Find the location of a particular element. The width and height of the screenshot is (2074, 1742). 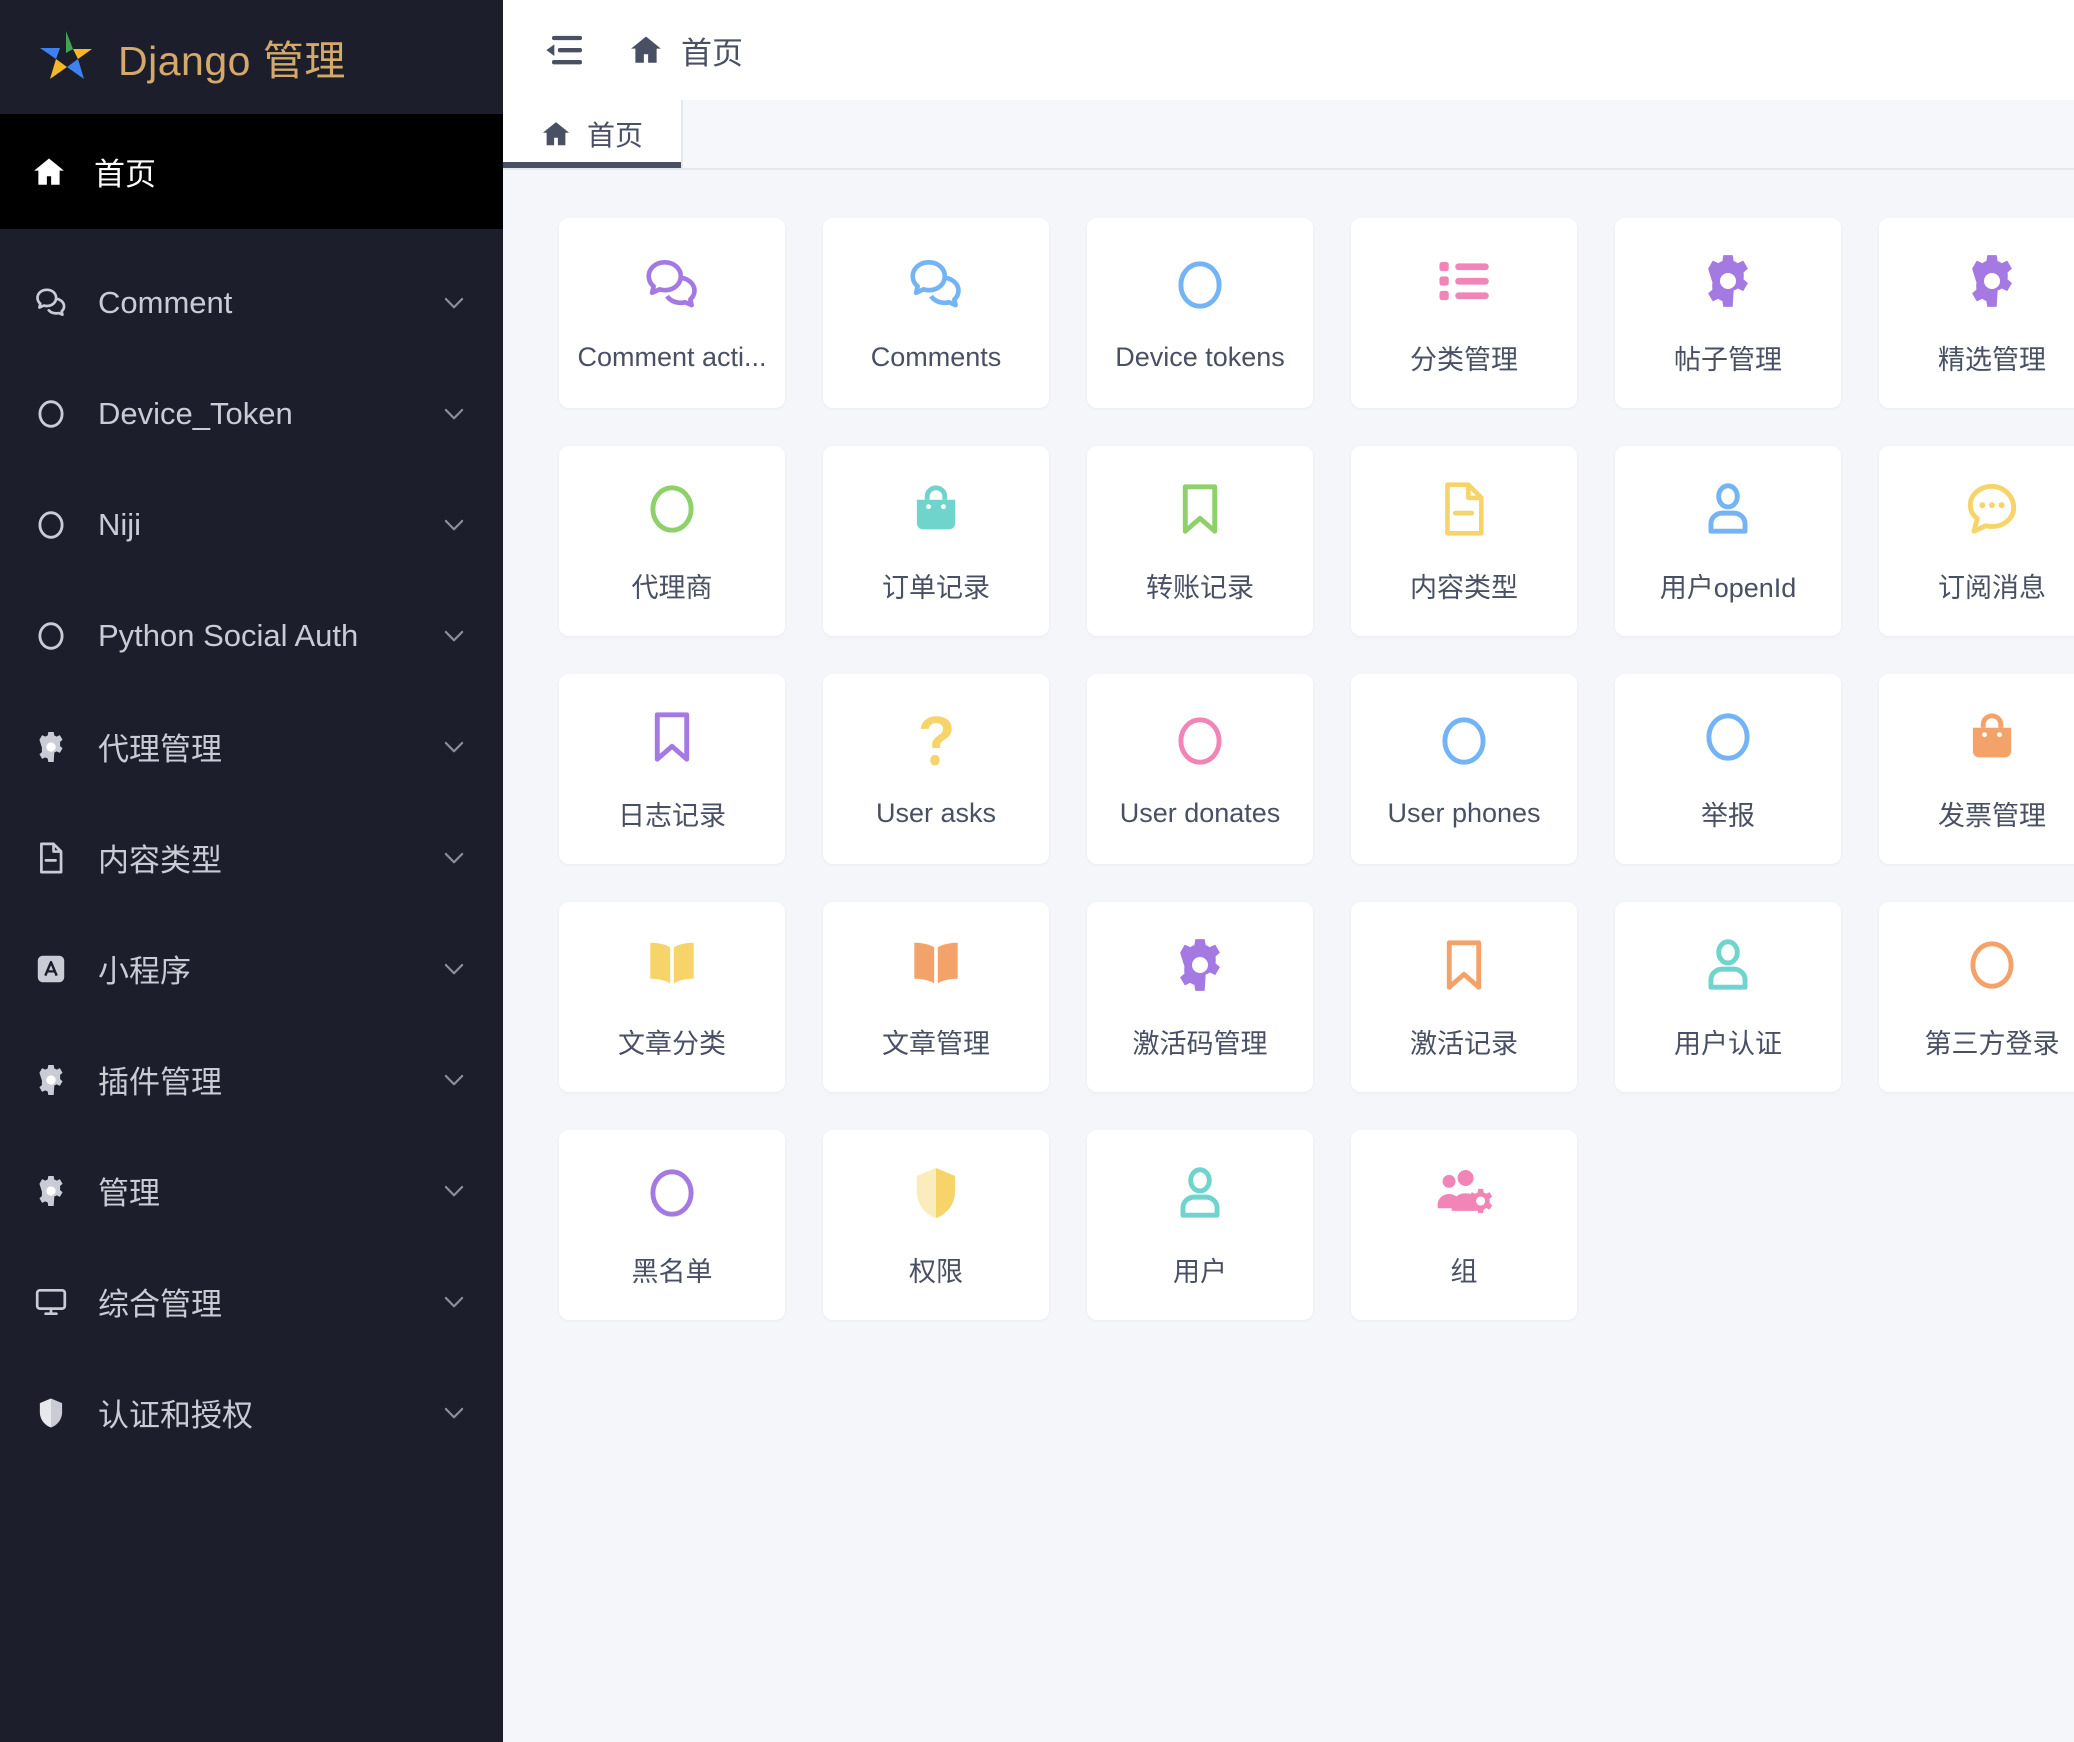

app-card: 代理商 is located at coordinates (672, 541).